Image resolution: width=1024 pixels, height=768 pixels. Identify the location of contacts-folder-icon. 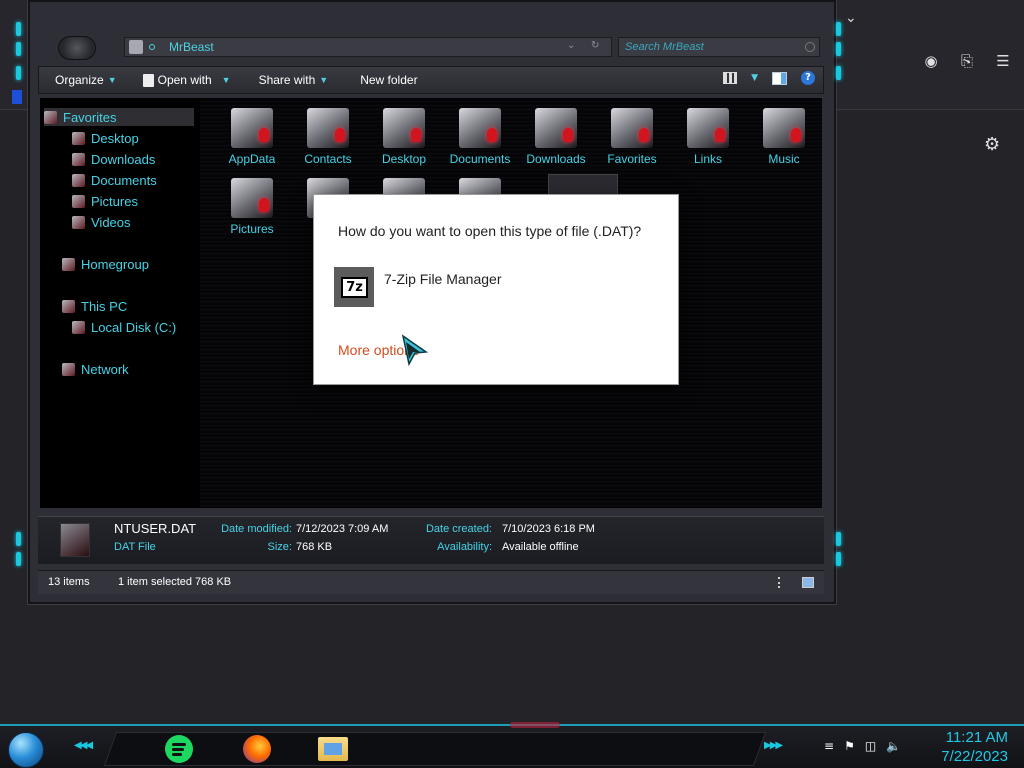
(328, 128).